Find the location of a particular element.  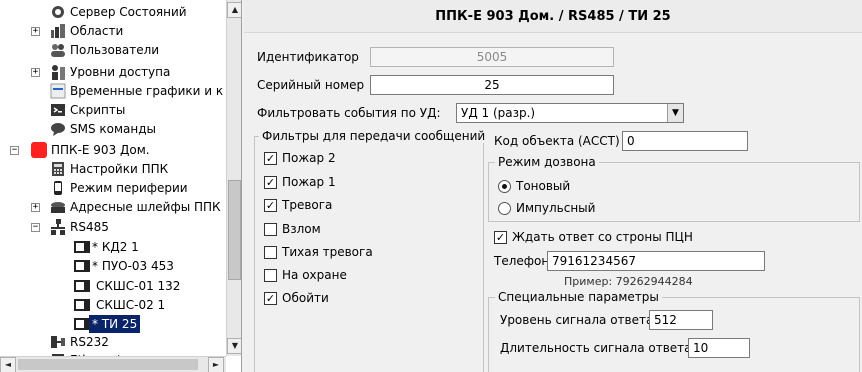

tree-item-device-settings: Настройки ППК is located at coordinates (113, 169).